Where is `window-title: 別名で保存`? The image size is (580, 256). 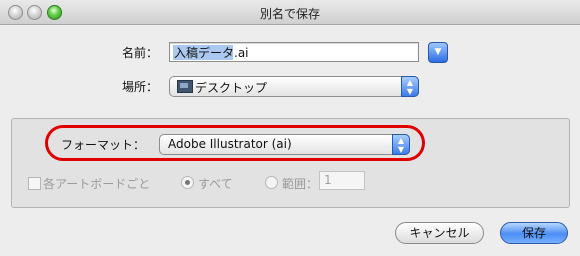
window-title: 別名で保存 is located at coordinates (289, 14).